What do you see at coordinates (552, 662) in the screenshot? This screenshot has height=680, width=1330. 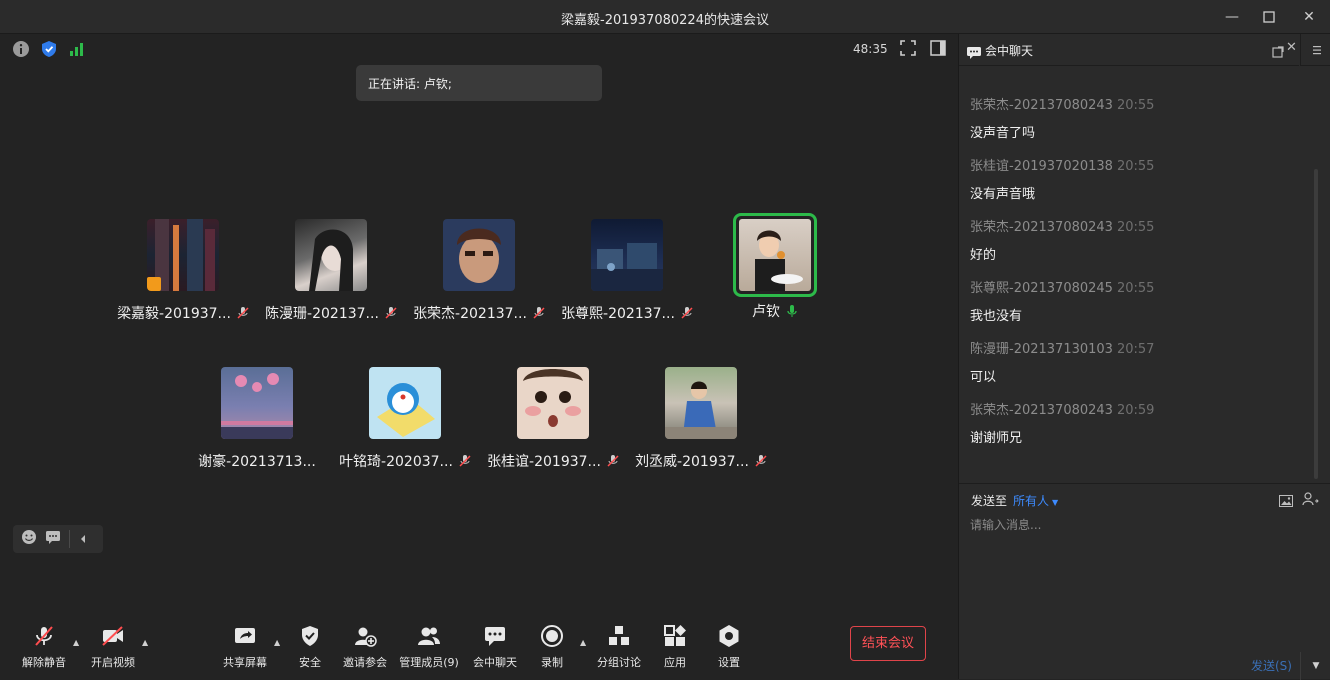 I see `record-label: 录制` at bounding box center [552, 662].